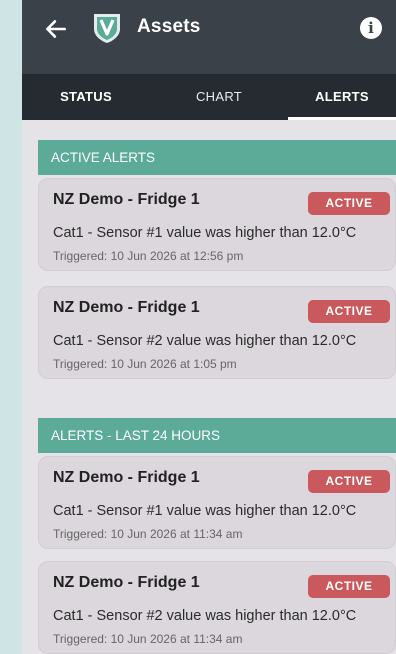  I want to click on tab-bar: STATUS CHART ALERTS, so click(209, 97).